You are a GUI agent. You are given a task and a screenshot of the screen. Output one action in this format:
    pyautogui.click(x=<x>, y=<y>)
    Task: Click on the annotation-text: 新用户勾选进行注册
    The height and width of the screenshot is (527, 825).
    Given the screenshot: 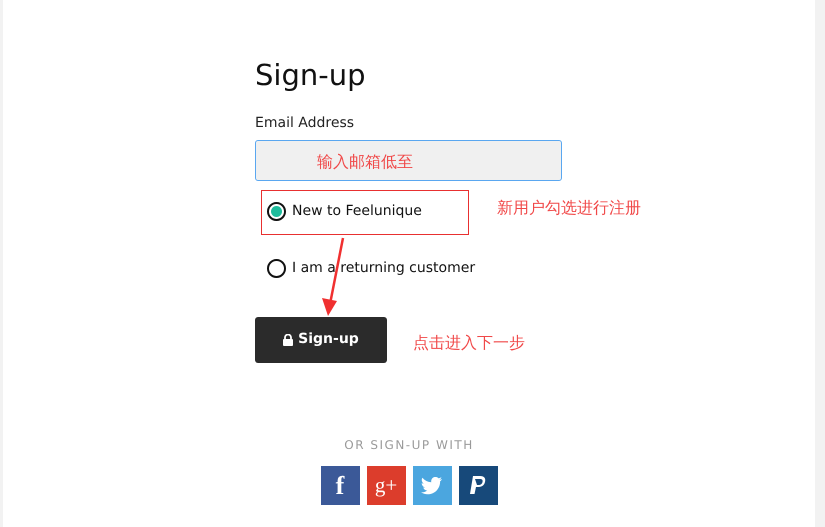 What is the action you would take?
    pyautogui.click(x=569, y=208)
    